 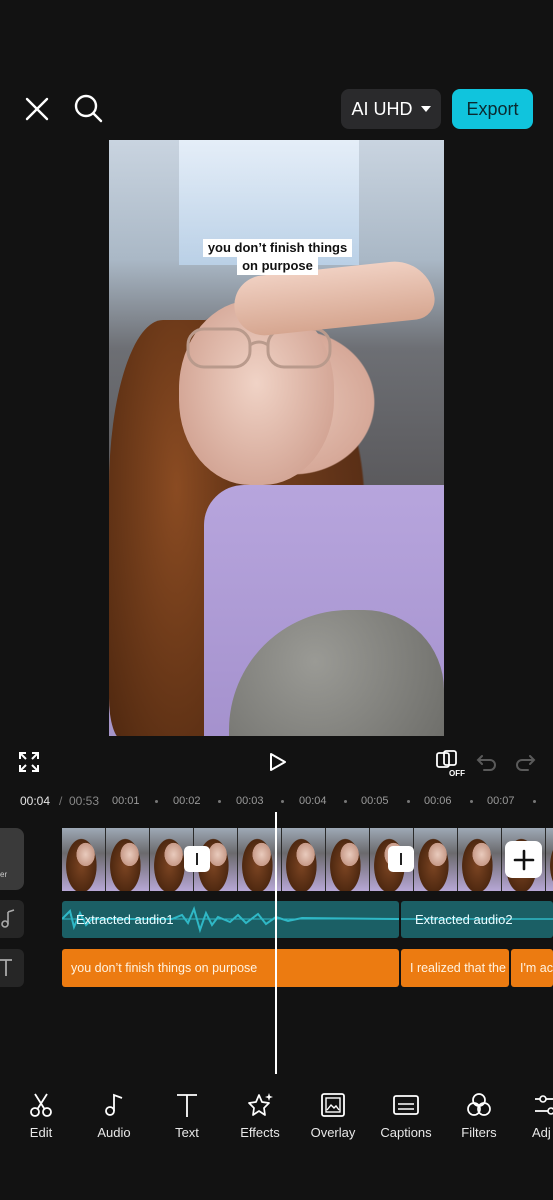 What do you see at coordinates (479, 1121) in the screenshot?
I see `toolbar-filters: Filters` at bounding box center [479, 1121].